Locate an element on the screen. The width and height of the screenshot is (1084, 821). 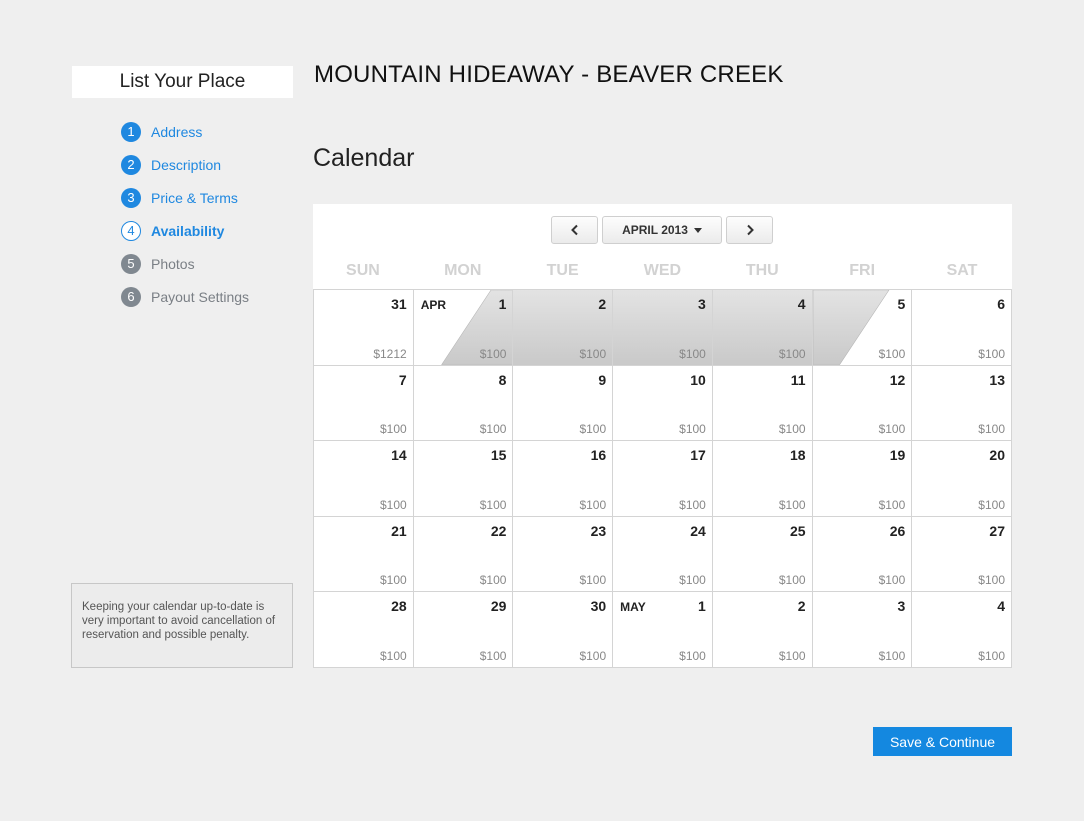
calendar-day-cell: 14 $100 is located at coordinates (364, 479).